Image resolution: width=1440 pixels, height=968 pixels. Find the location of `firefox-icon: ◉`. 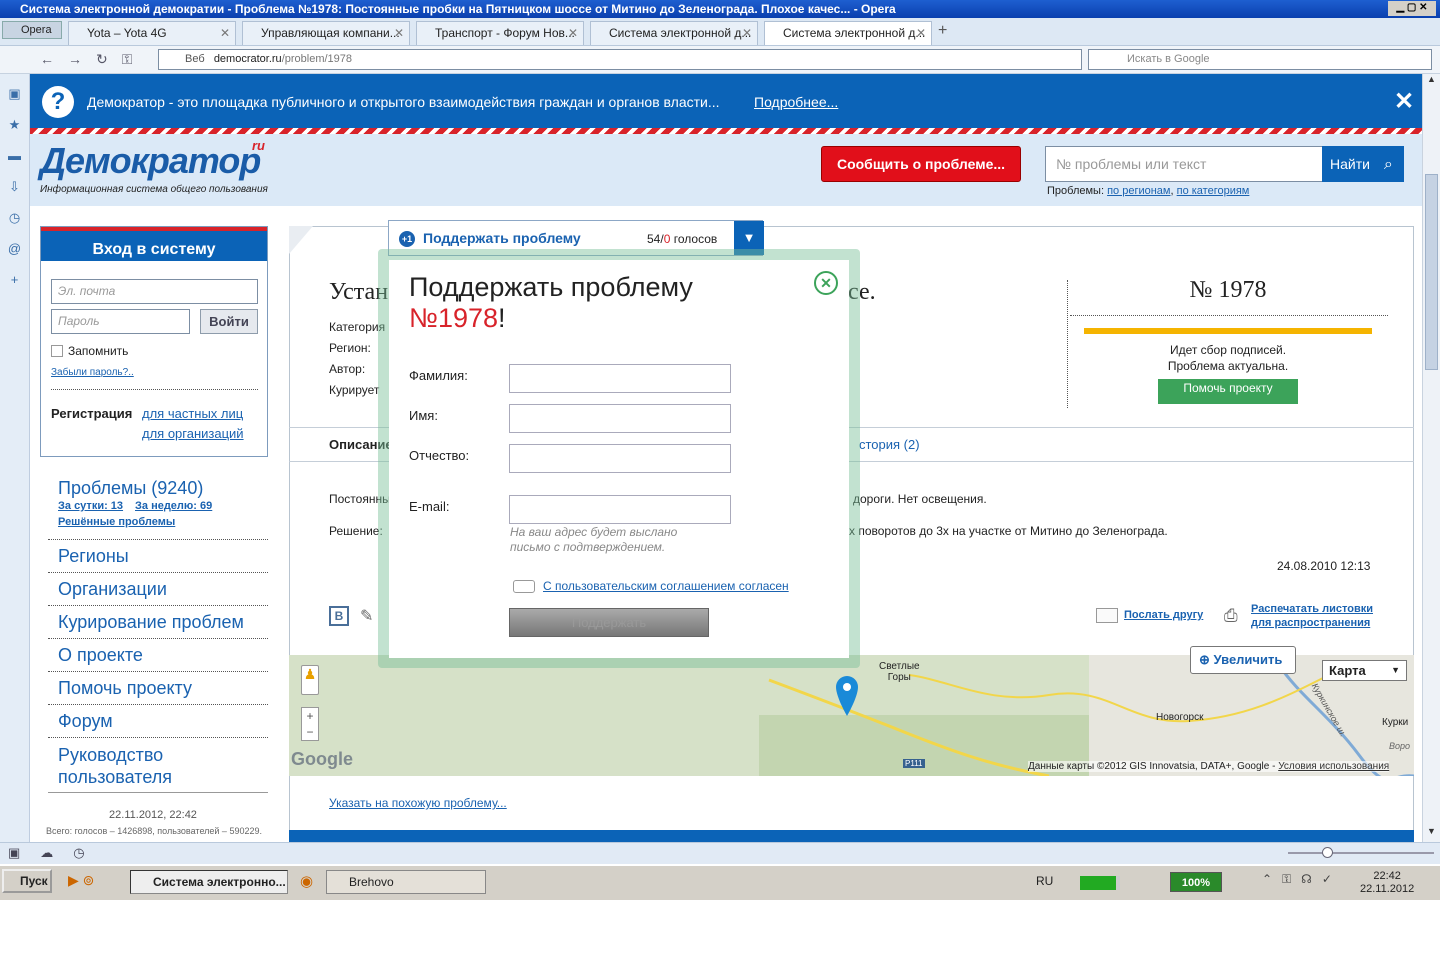

firefox-icon: ◉ is located at coordinates (306, 881).